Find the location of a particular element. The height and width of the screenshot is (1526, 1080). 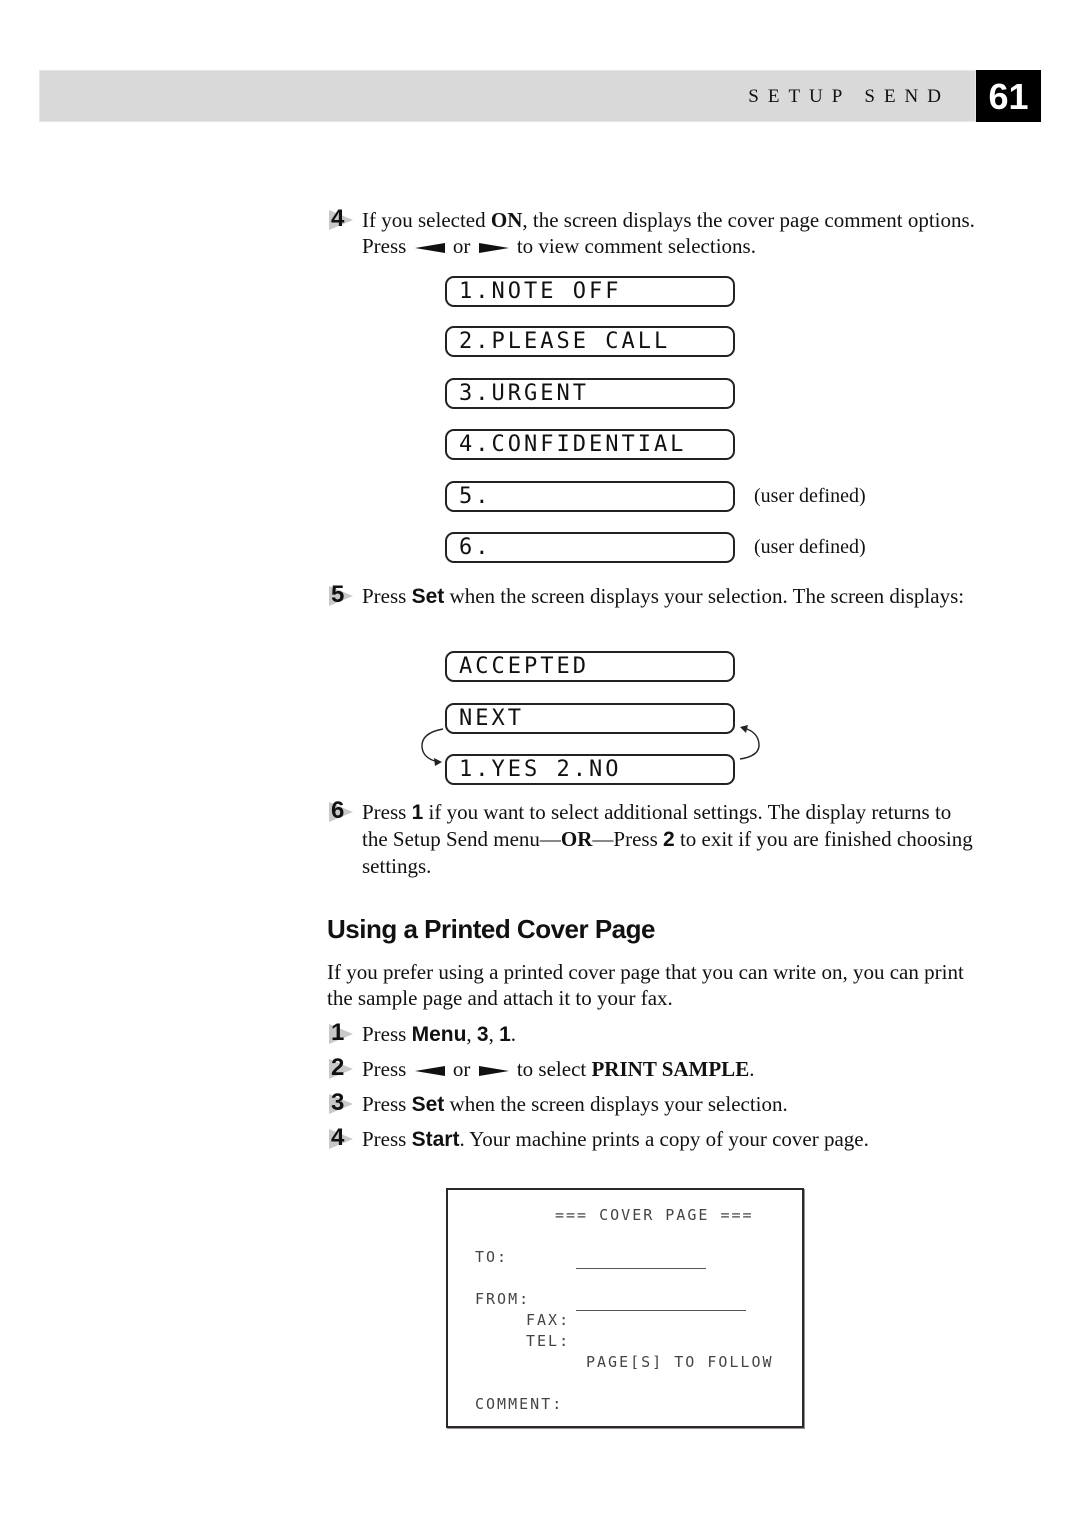

lcd-option-5: 5. is located at coordinates (590, 496).